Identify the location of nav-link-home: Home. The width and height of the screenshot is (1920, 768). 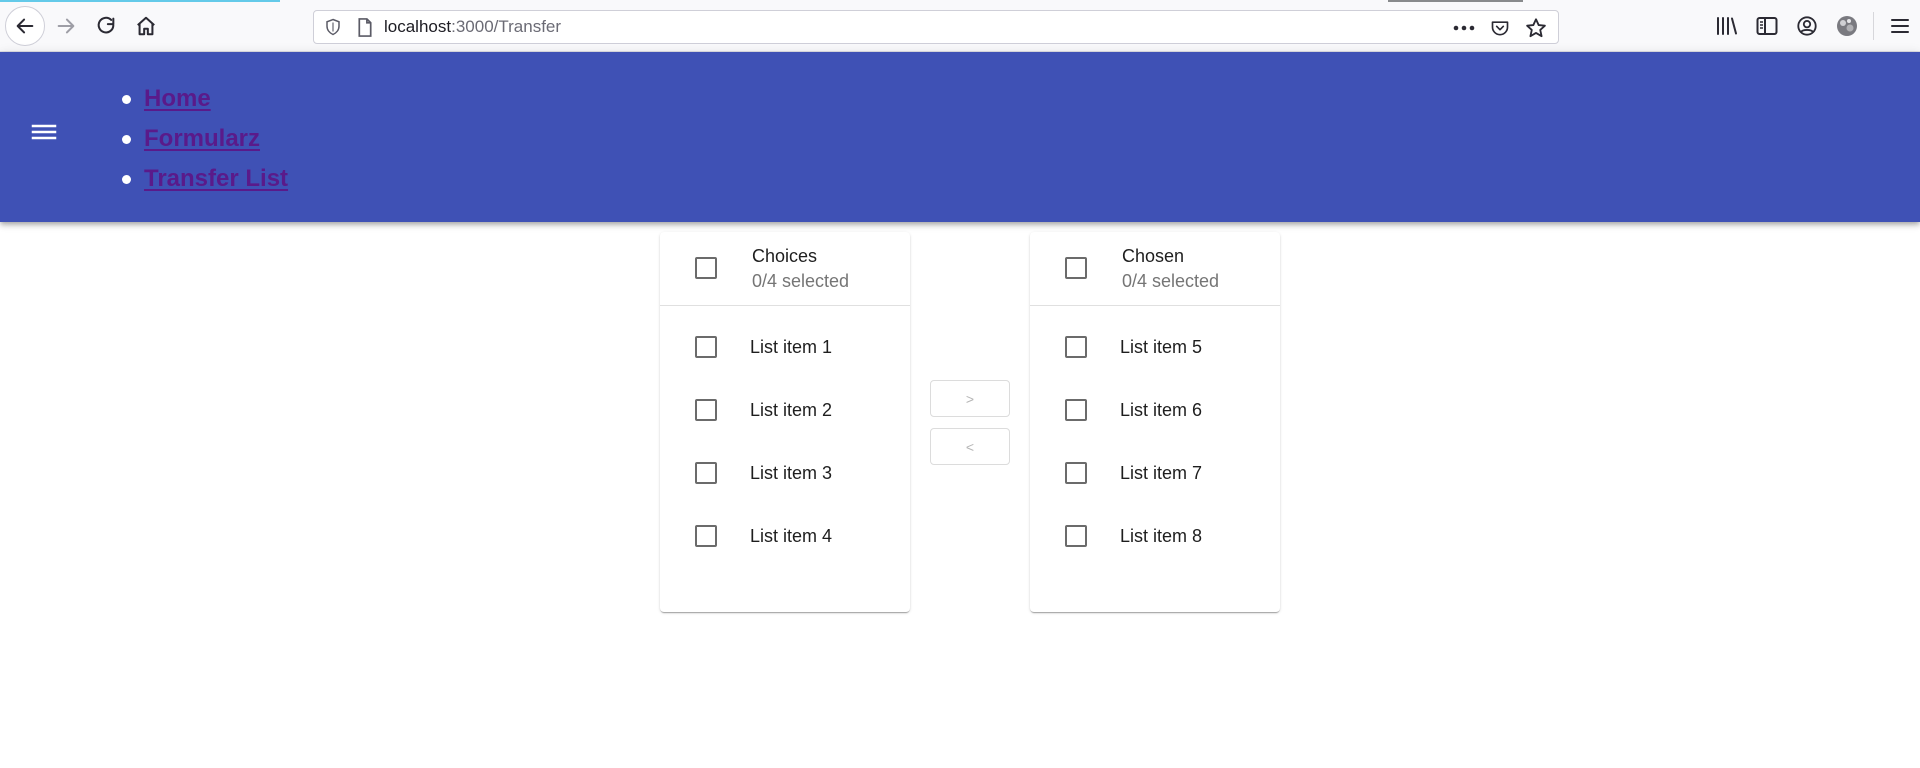
(177, 99).